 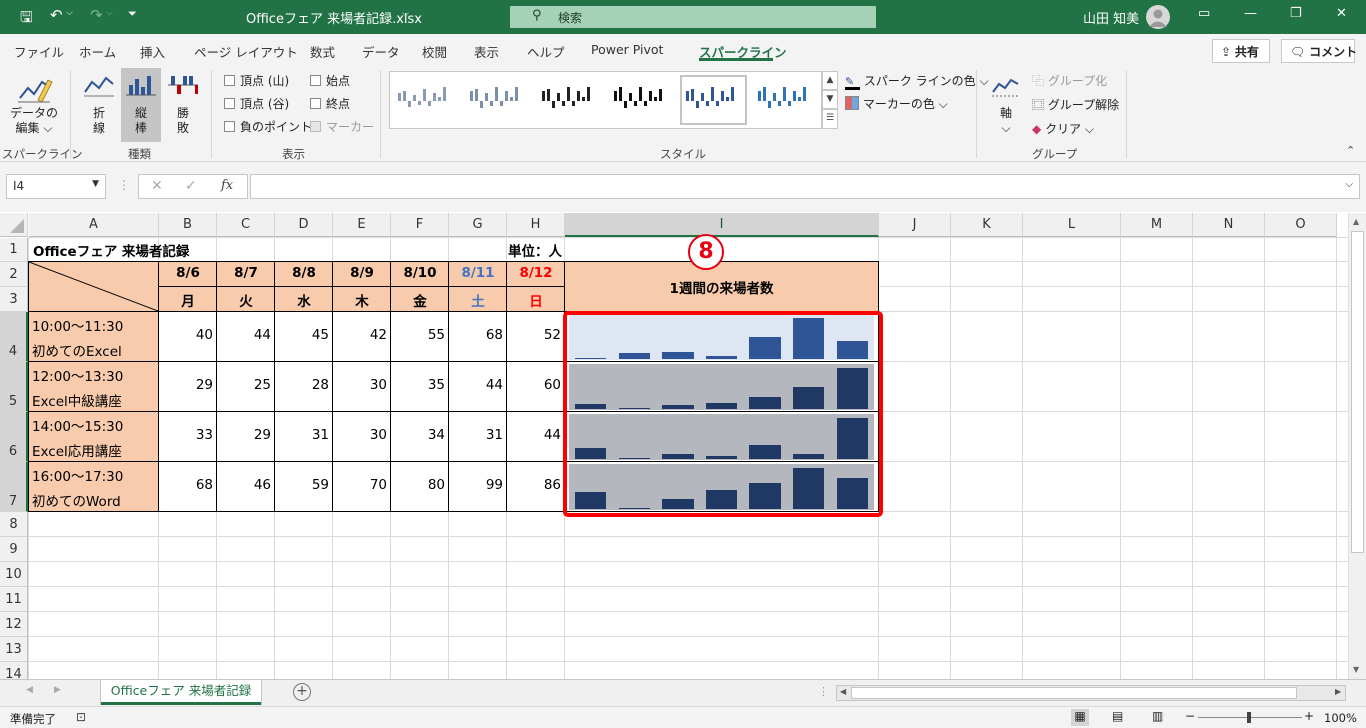 What do you see at coordinates (77, 475) in the screenshot?
I see `session-time: 16:00～17:30` at bounding box center [77, 475].